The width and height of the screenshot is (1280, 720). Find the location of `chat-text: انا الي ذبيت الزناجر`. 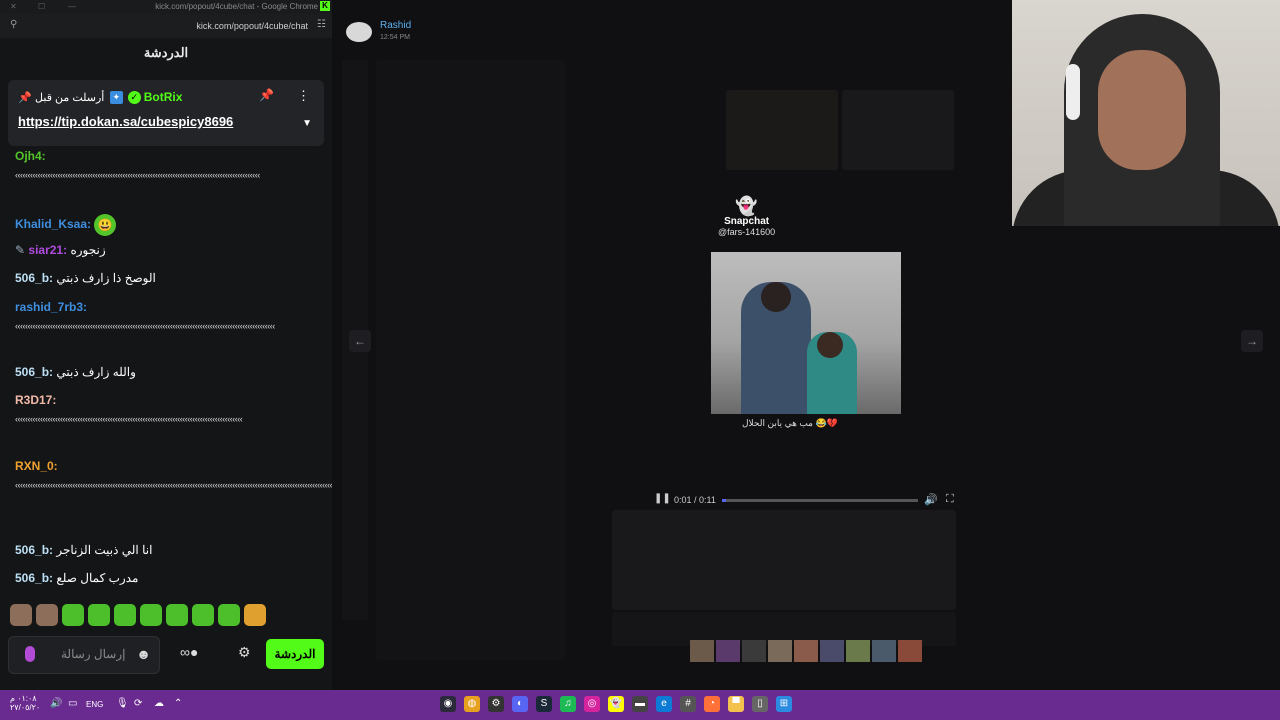

chat-text: انا الي ذبيت الزناجر is located at coordinates (104, 550).